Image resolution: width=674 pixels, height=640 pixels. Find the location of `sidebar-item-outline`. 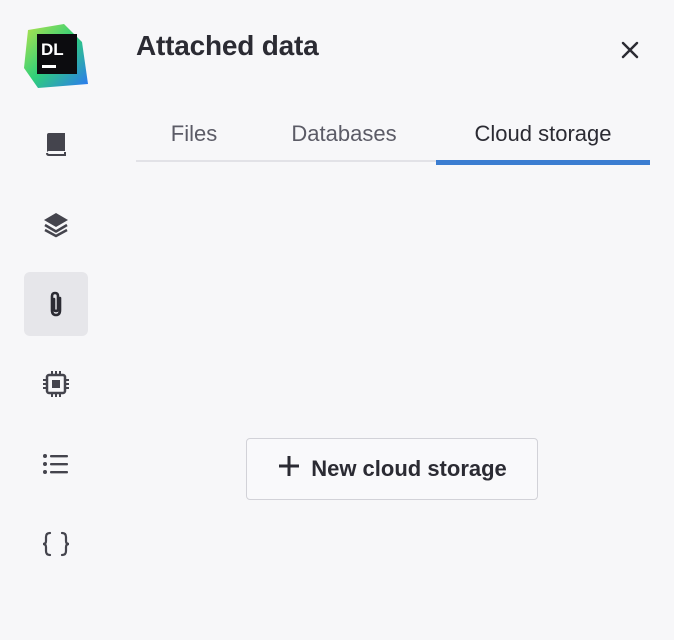

sidebar-item-outline is located at coordinates (56, 464).